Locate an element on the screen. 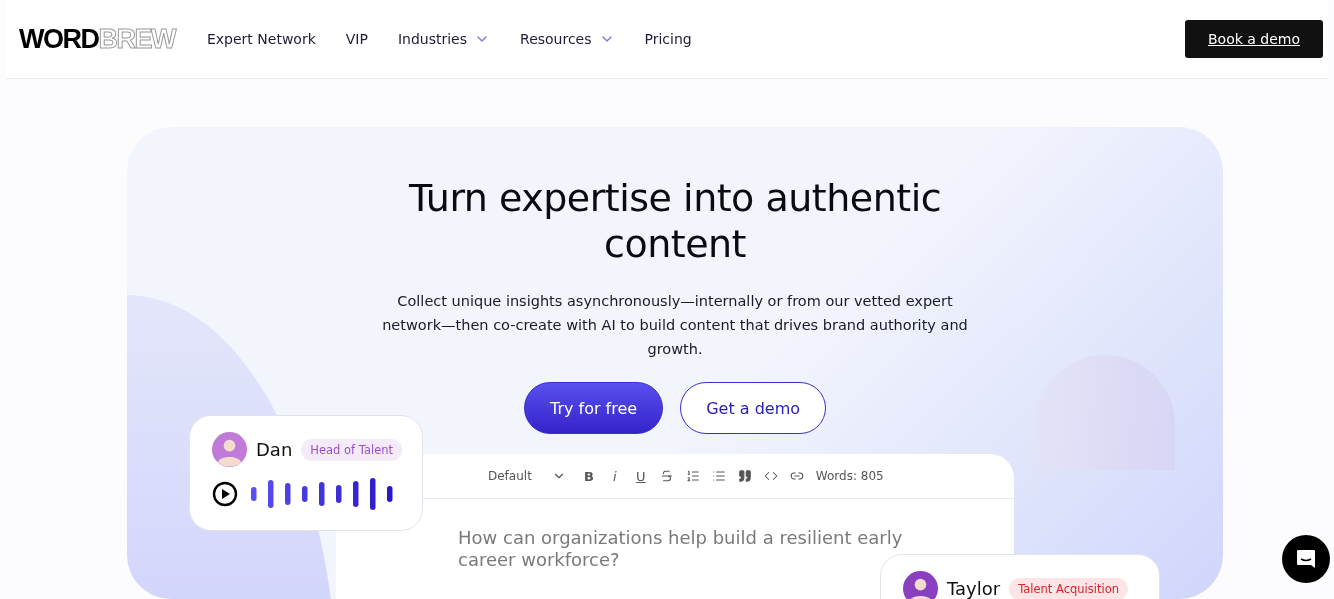  link-icon is located at coordinates (796, 476).